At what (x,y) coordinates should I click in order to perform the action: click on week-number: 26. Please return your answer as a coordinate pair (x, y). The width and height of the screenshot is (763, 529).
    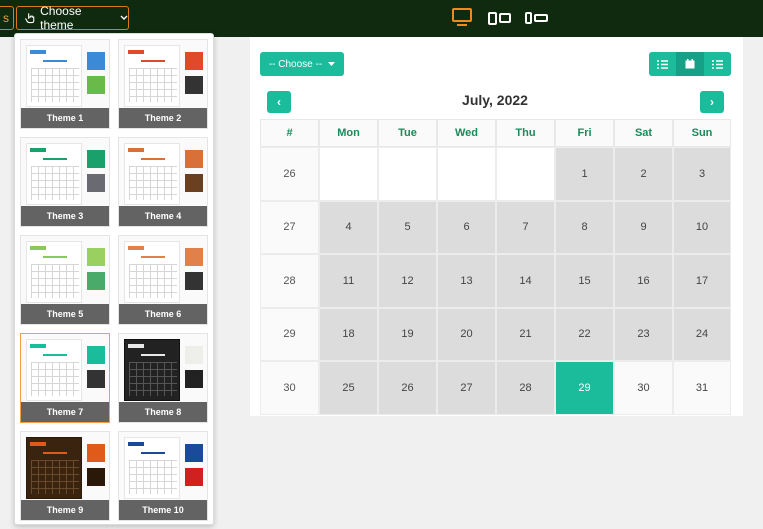
    Looking at the image, I should click on (289, 174).